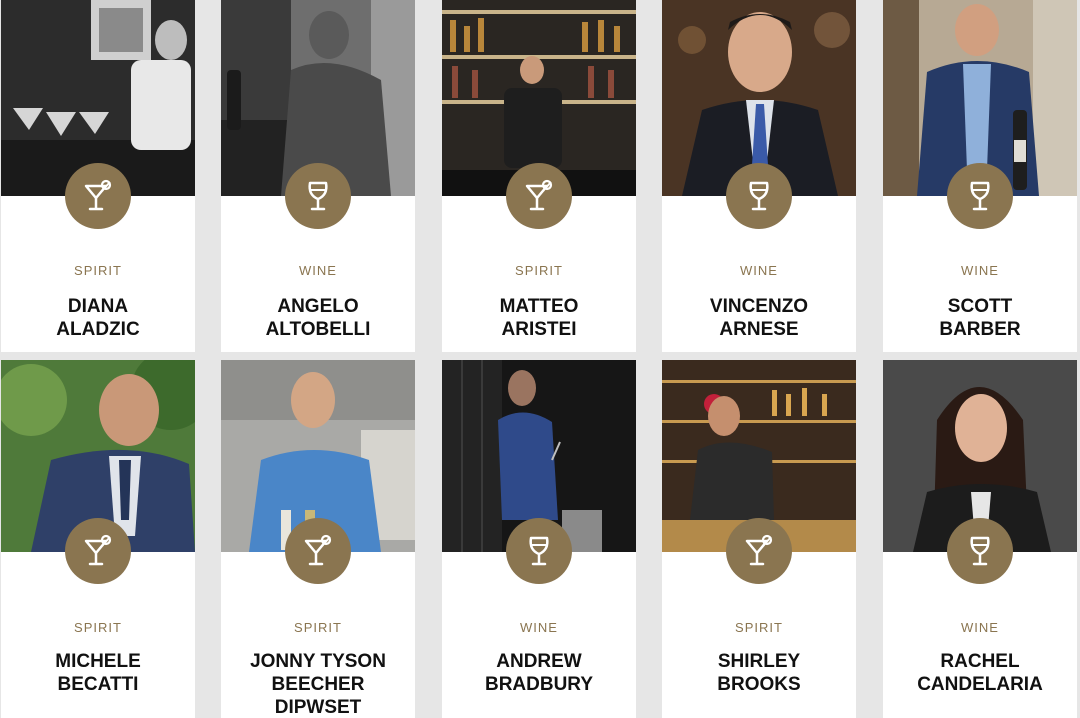 The height and width of the screenshot is (718, 1080). I want to click on judge-card: SPIRIT DIANA ALADZIC, so click(98, 176).